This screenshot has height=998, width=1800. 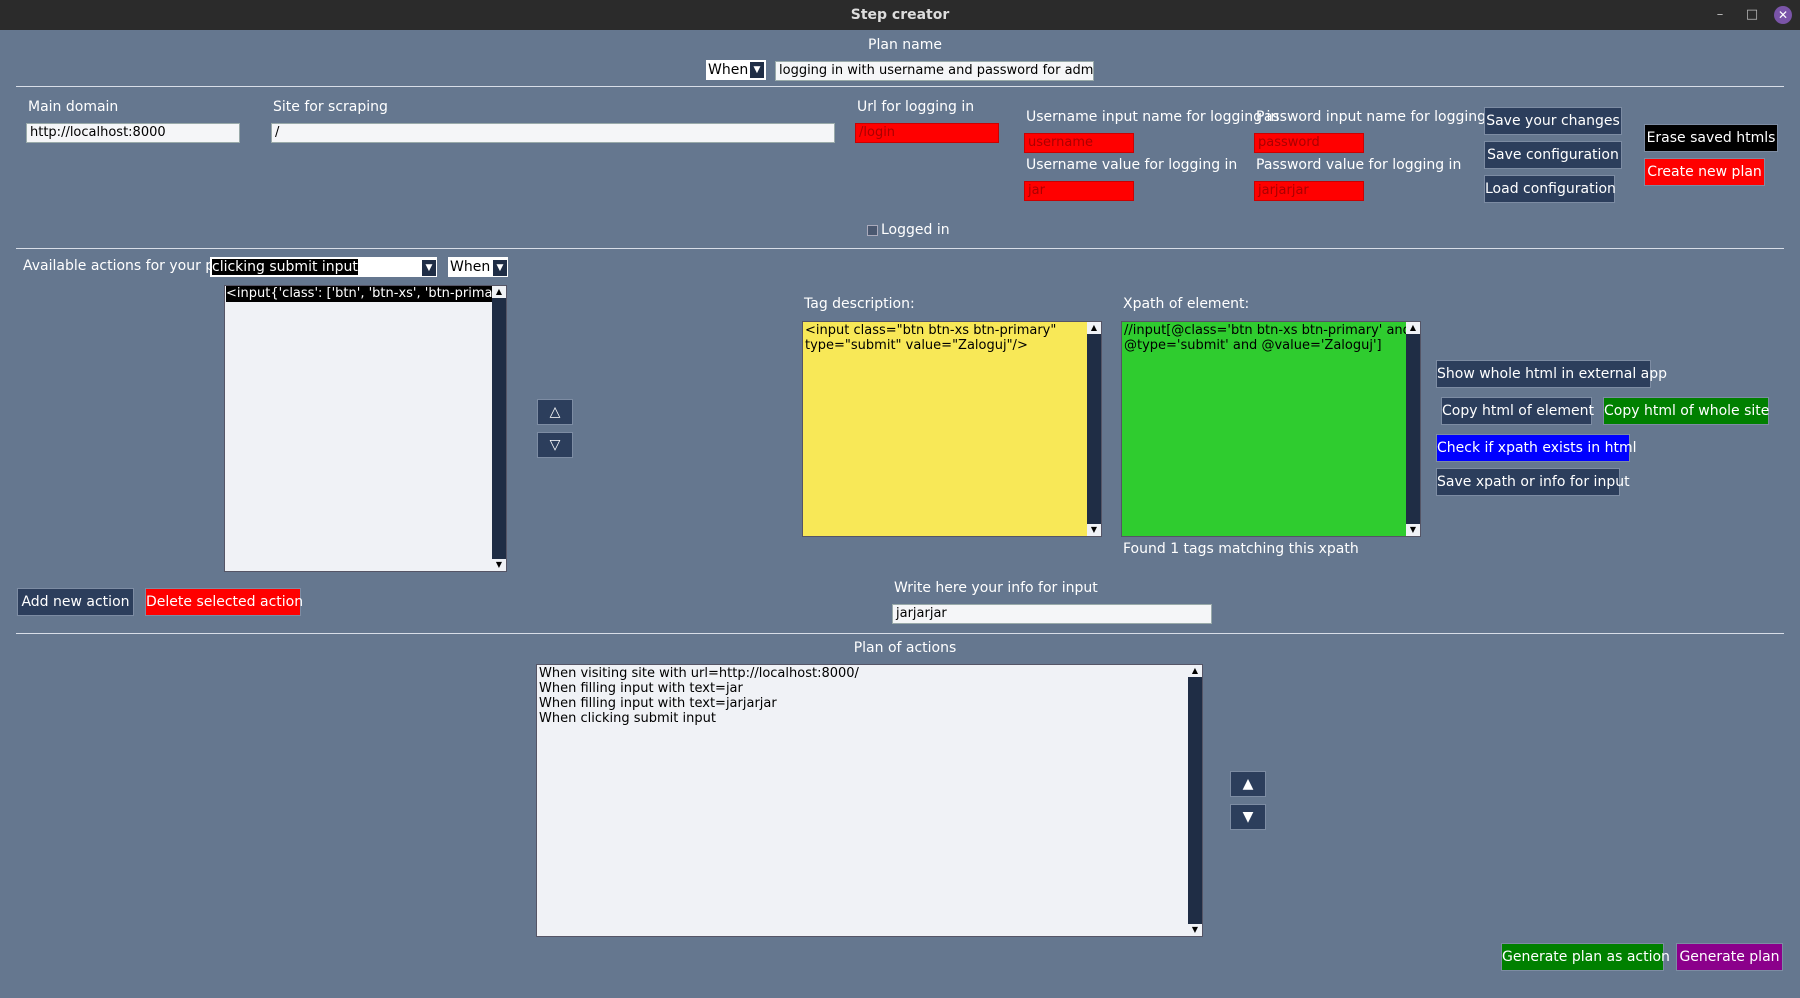 I want to click on logged-in-label: Logged in, so click(x=915, y=230).